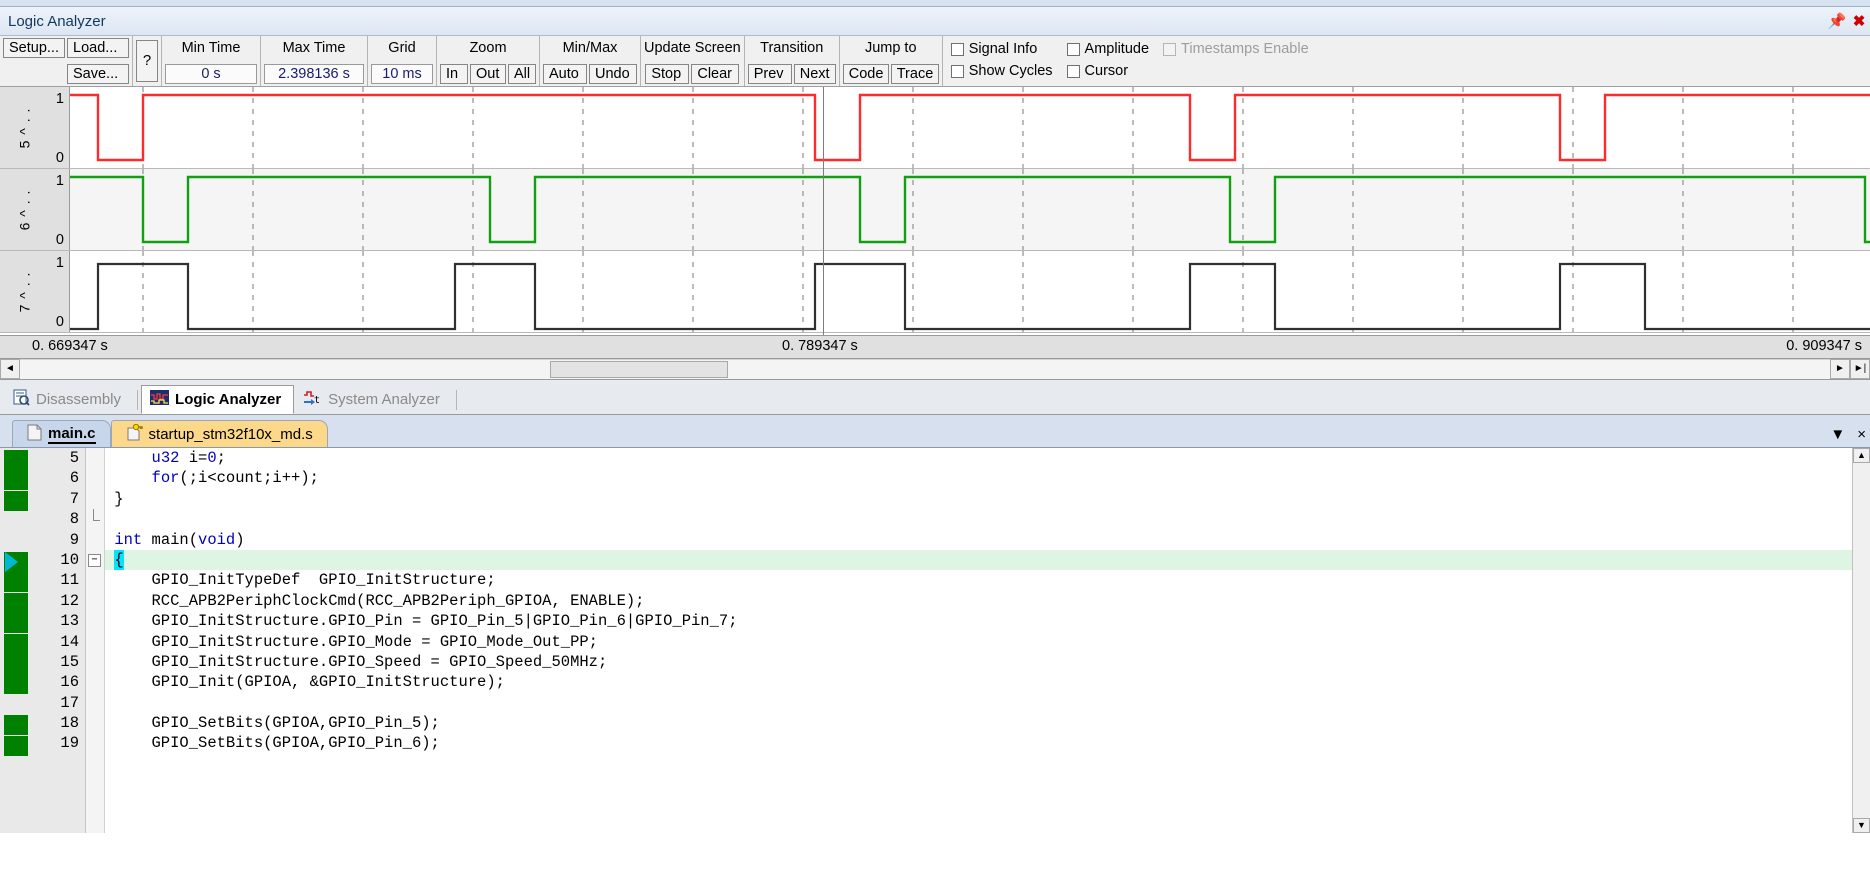 The height and width of the screenshot is (874, 1870). Describe the element at coordinates (1861, 825) in the screenshot. I see `scroll-down-button: ▼` at that location.